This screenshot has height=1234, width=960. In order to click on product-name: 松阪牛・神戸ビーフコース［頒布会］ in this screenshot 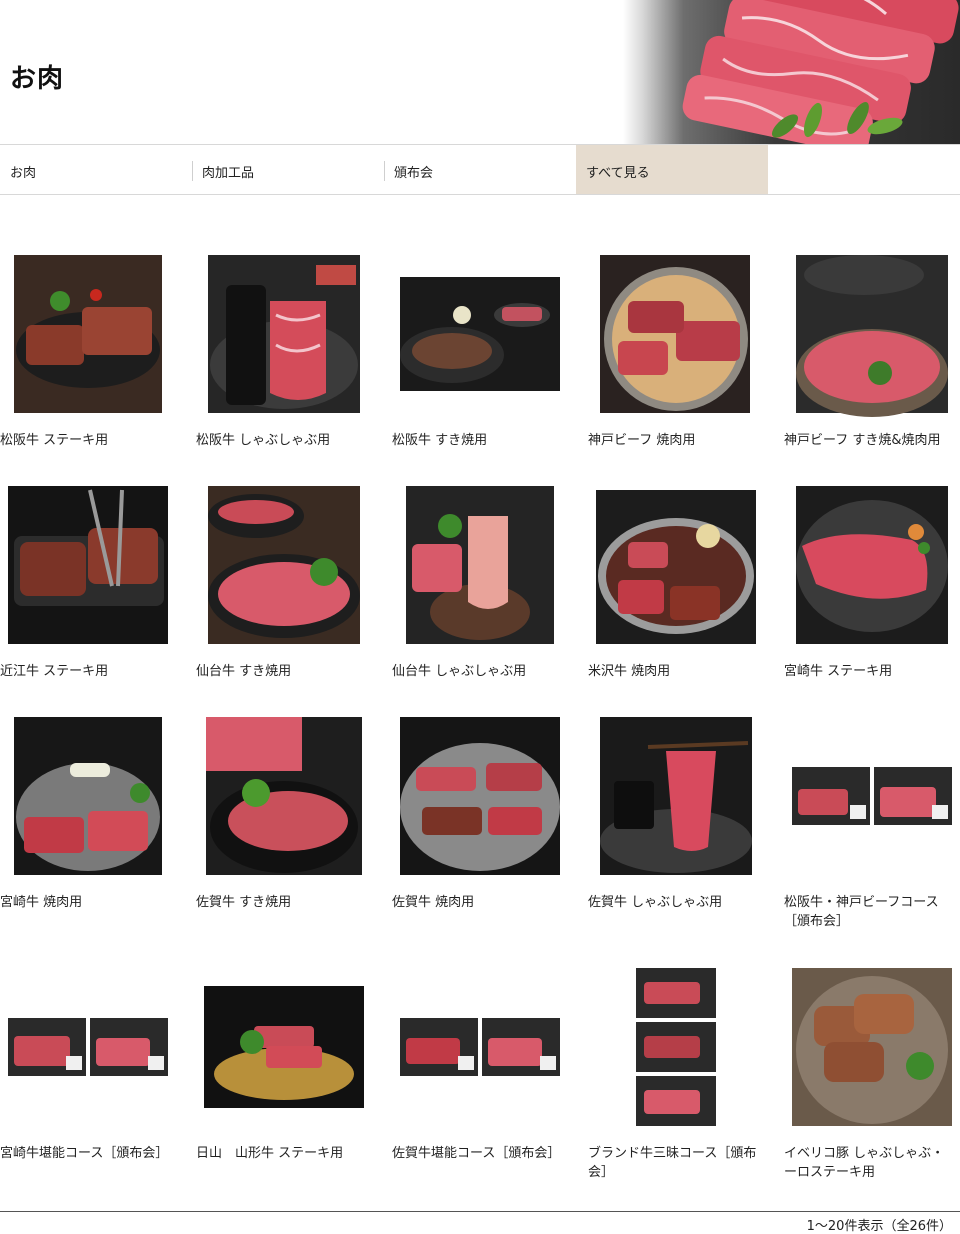, I will do `click(861, 912)`.